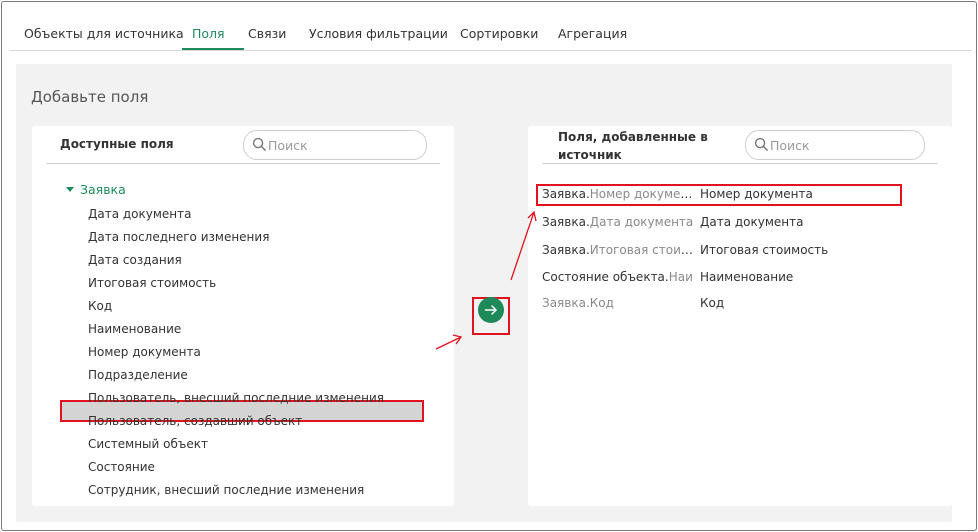  Describe the element at coordinates (134, 329) in the screenshot. I see `field-item: Наименование` at that location.